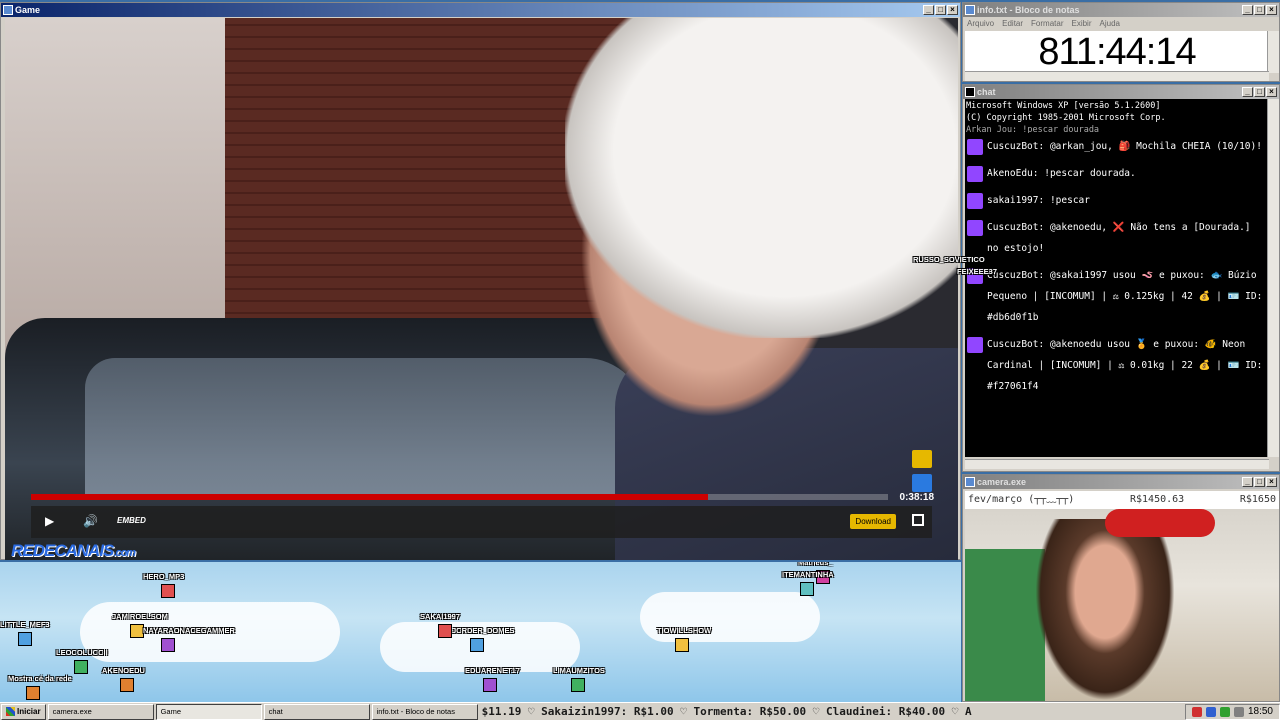 This screenshot has width=1280, height=720. What do you see at coordinates (1117, 52) in the screenshot?
I see `notepad-content: 811:44:14` at bounding box center [1117, 52].